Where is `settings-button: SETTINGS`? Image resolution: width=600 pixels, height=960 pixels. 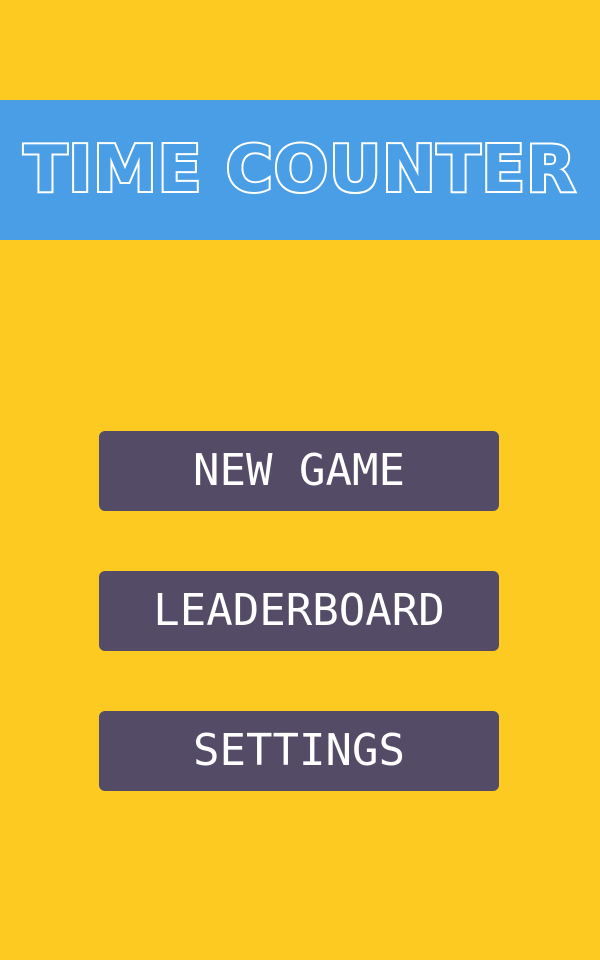 settings-button: SETTINGS is located at coordinates (299, 751).